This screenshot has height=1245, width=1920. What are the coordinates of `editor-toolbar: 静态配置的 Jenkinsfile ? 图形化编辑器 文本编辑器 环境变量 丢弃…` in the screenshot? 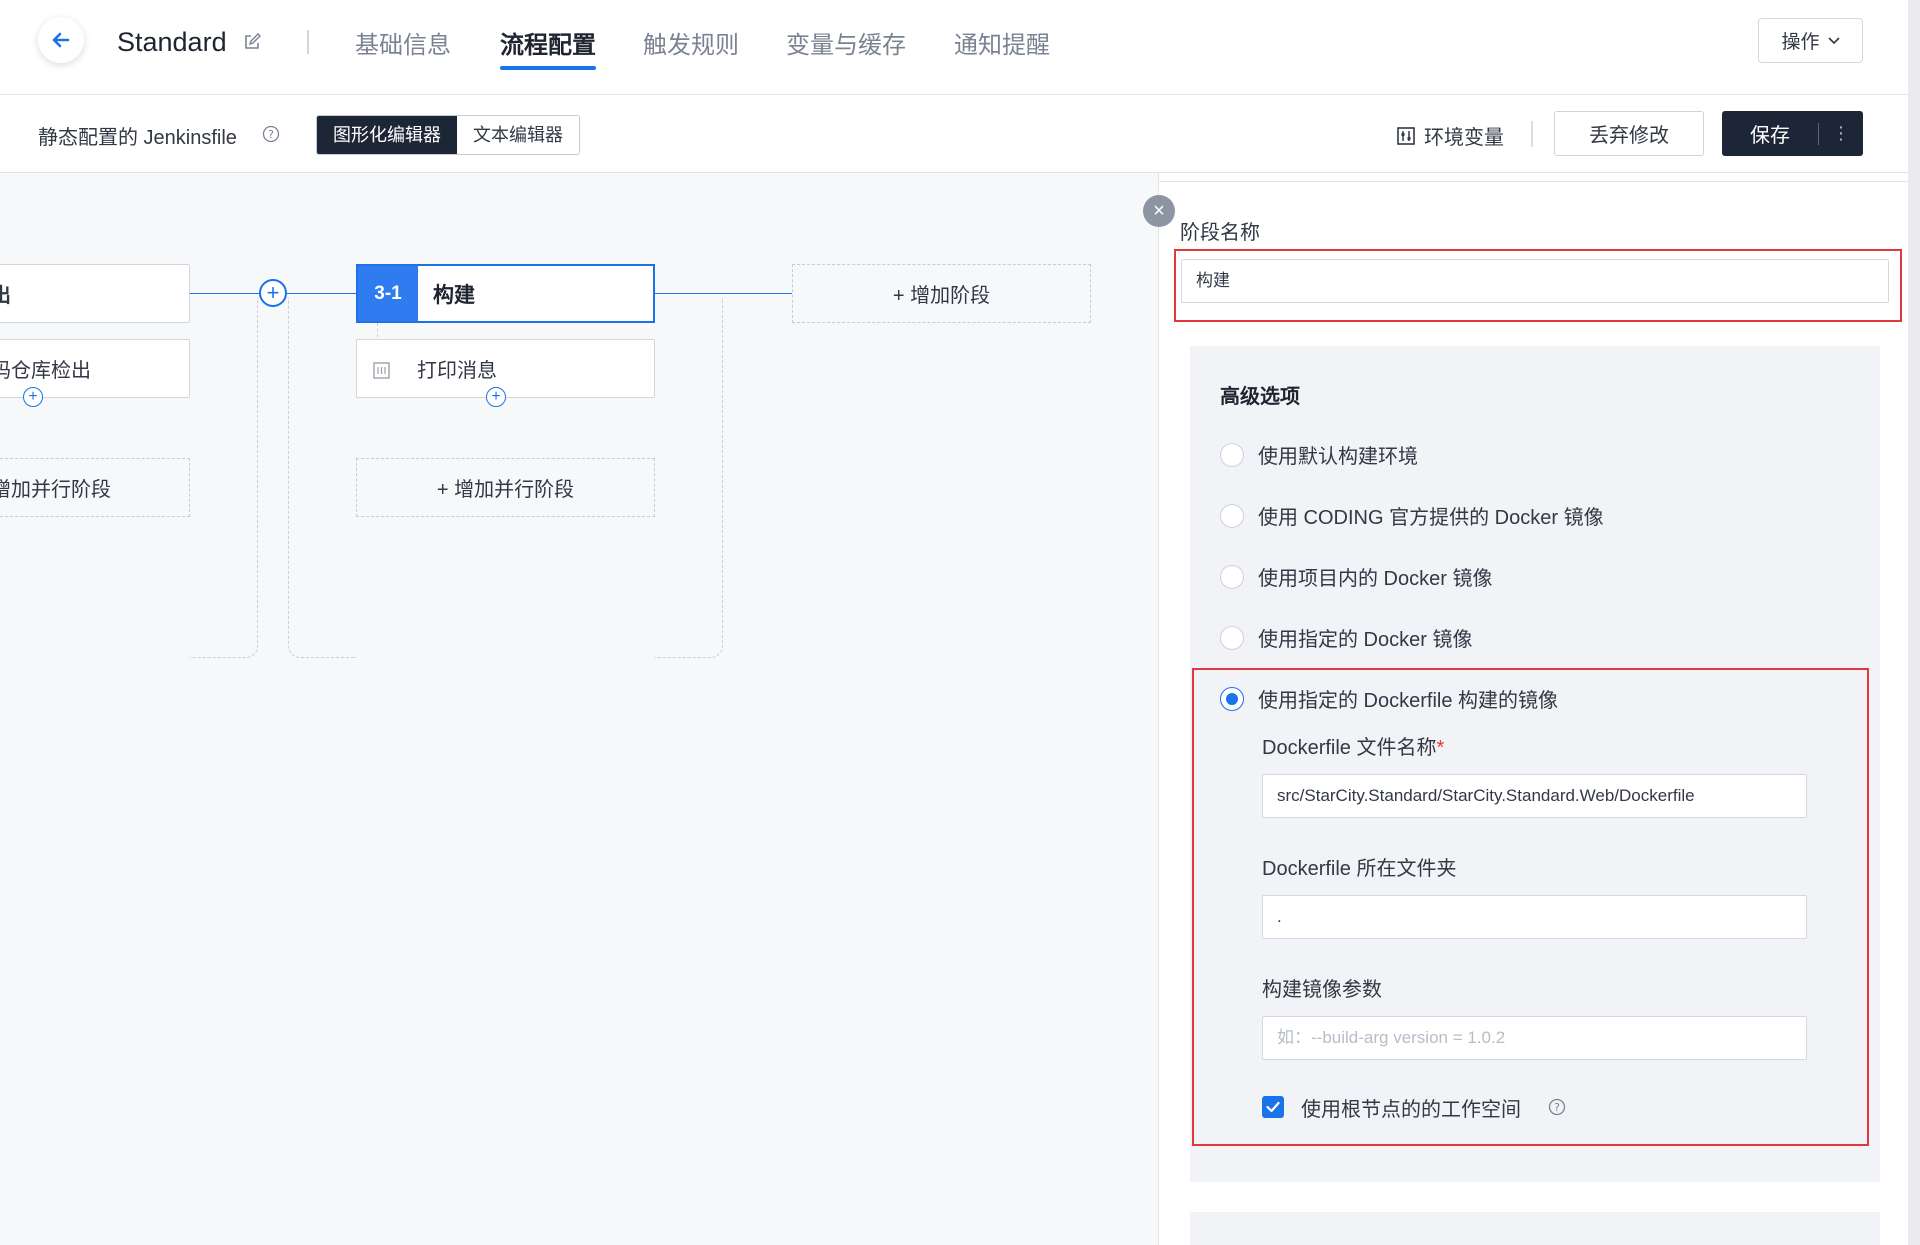 It's located at (954, 134).